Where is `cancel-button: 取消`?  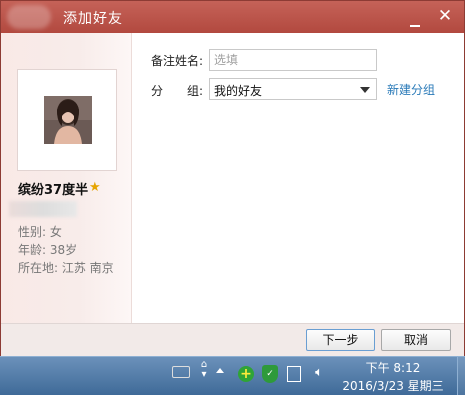
cancel-button: 取消 is located at coordinates (416, 340).